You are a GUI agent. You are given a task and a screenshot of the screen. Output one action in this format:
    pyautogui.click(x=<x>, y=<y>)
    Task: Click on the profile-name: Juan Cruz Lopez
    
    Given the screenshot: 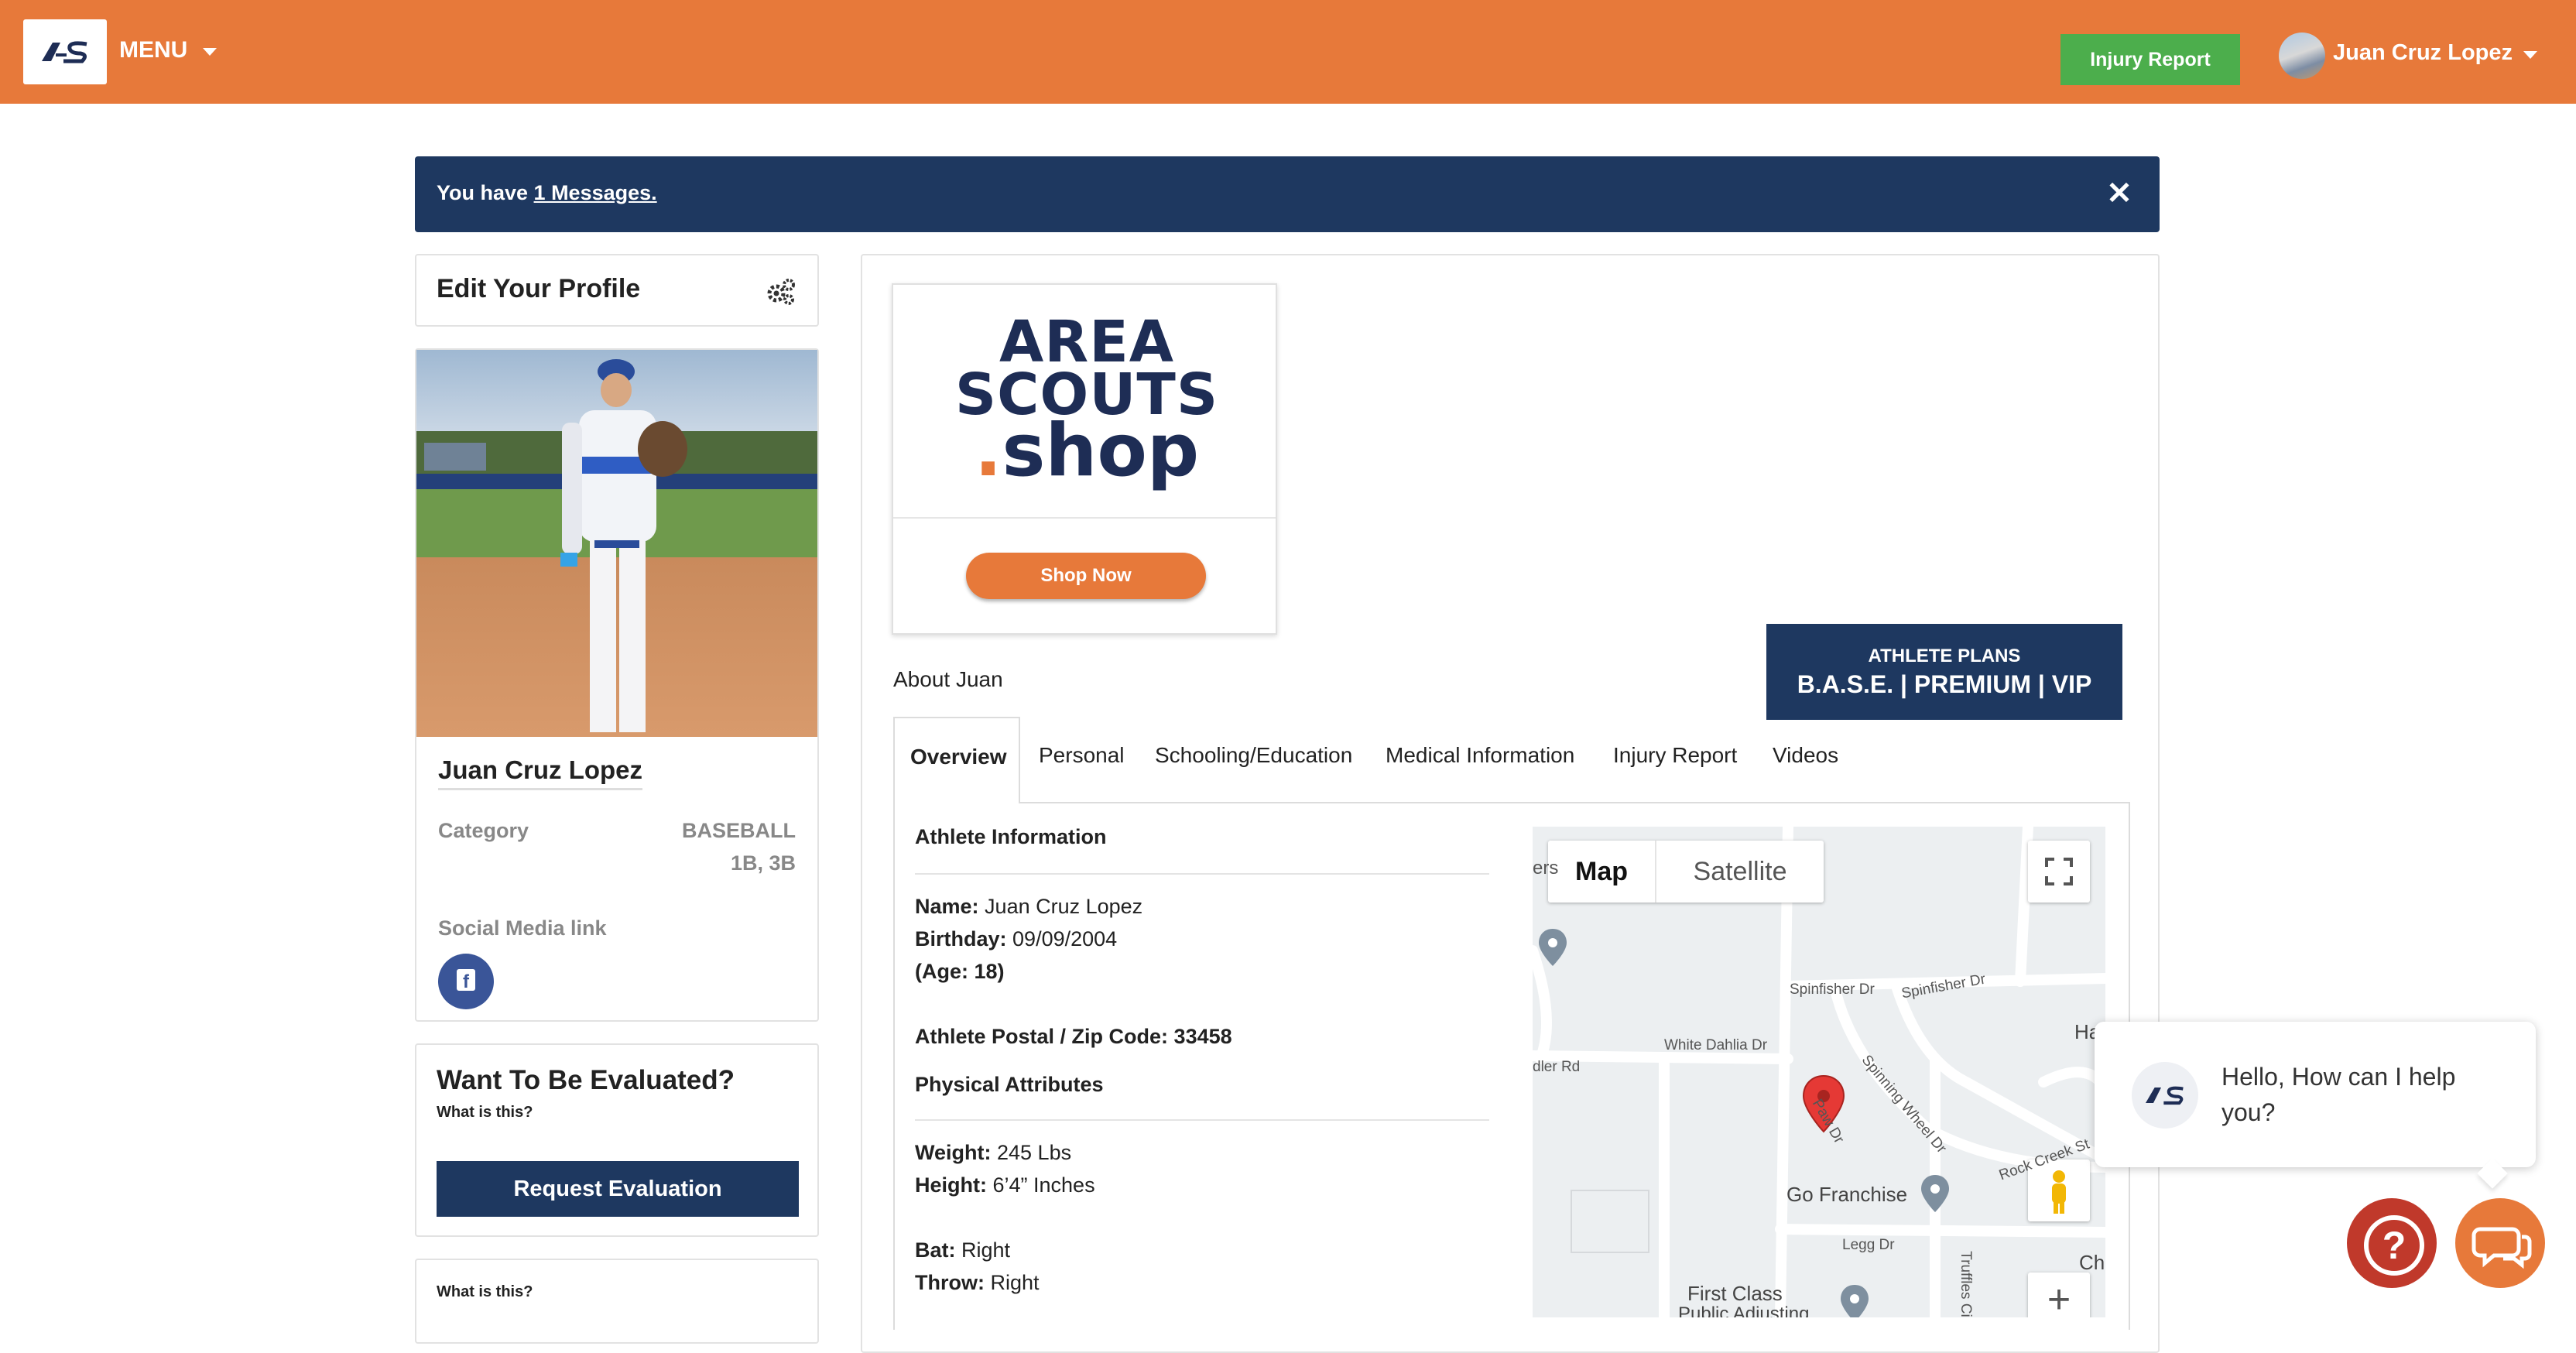 What is the action you would take?
    pyautogui.click(x=540, y=772)
    